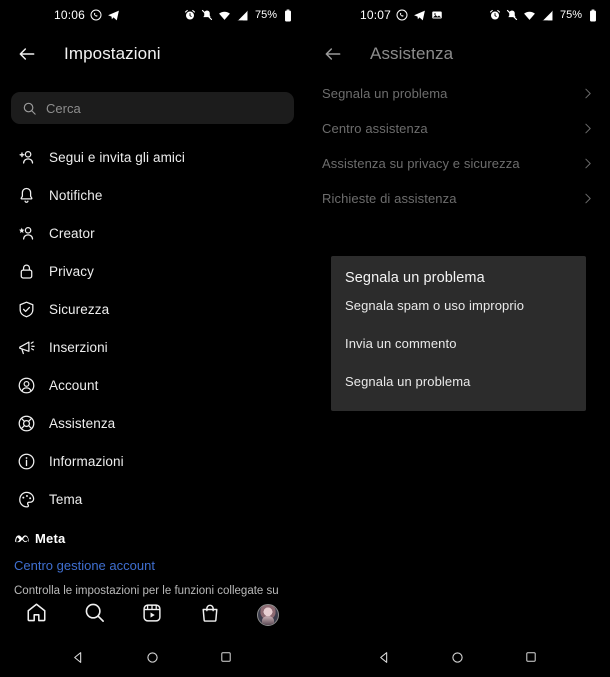 The image size is (610, 677). I want to click on tab-reels, so click(152, 615).